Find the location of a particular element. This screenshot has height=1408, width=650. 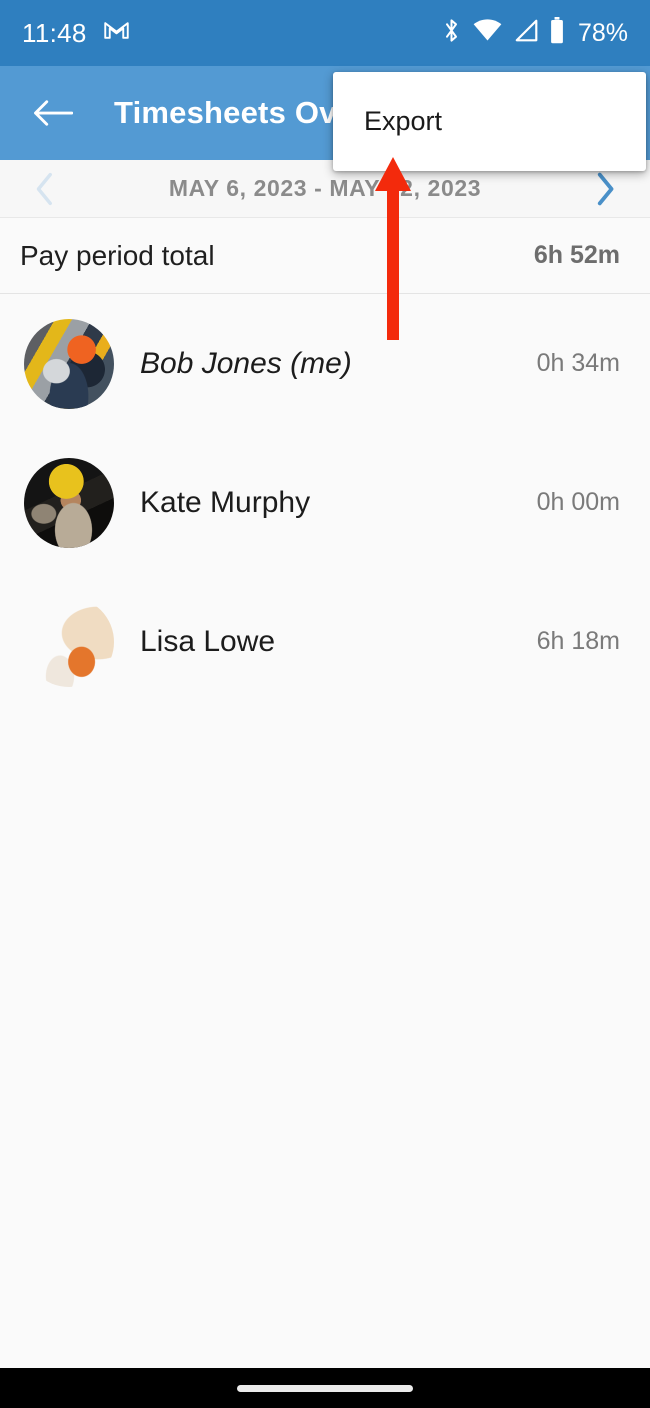

wifi-icon is located at coordinates (487, 33).